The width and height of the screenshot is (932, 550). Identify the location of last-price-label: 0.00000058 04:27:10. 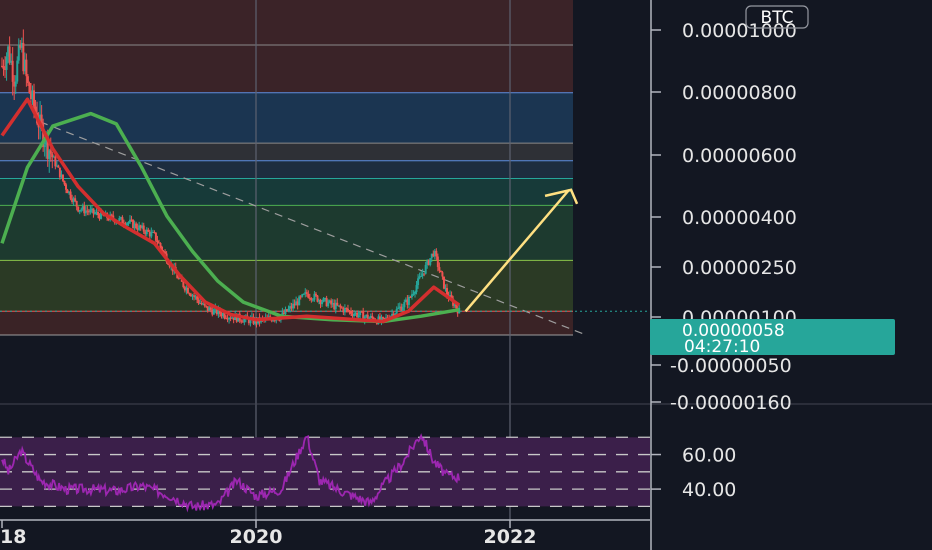
(772, 338).